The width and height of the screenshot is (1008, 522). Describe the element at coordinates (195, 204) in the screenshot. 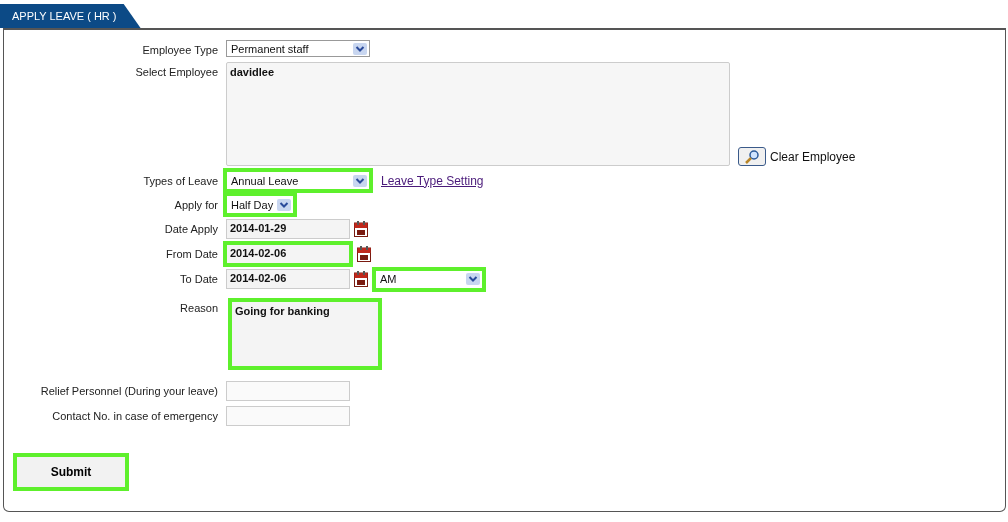

I see `field-label: Apply for` at that location.